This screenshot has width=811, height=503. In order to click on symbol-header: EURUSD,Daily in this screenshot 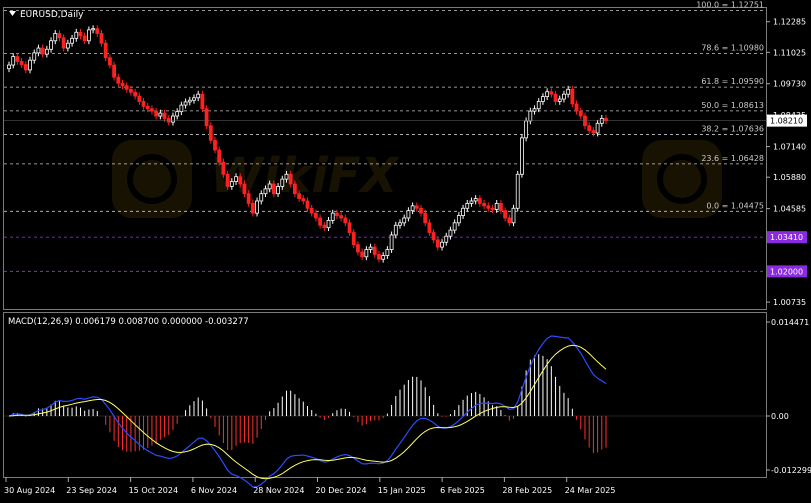, I will do `click(46, 15)`.